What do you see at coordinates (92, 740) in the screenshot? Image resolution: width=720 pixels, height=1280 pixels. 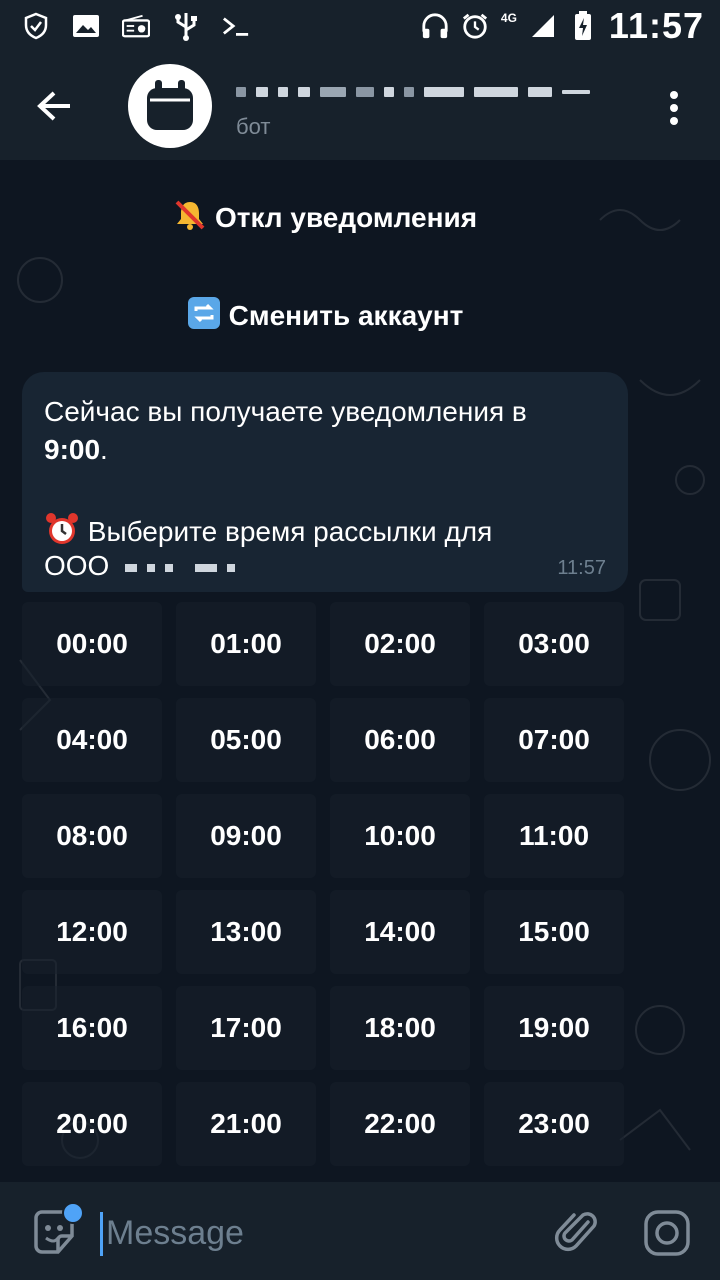 I see `time-option-button: 04:00` at bounding box center [92, 740].